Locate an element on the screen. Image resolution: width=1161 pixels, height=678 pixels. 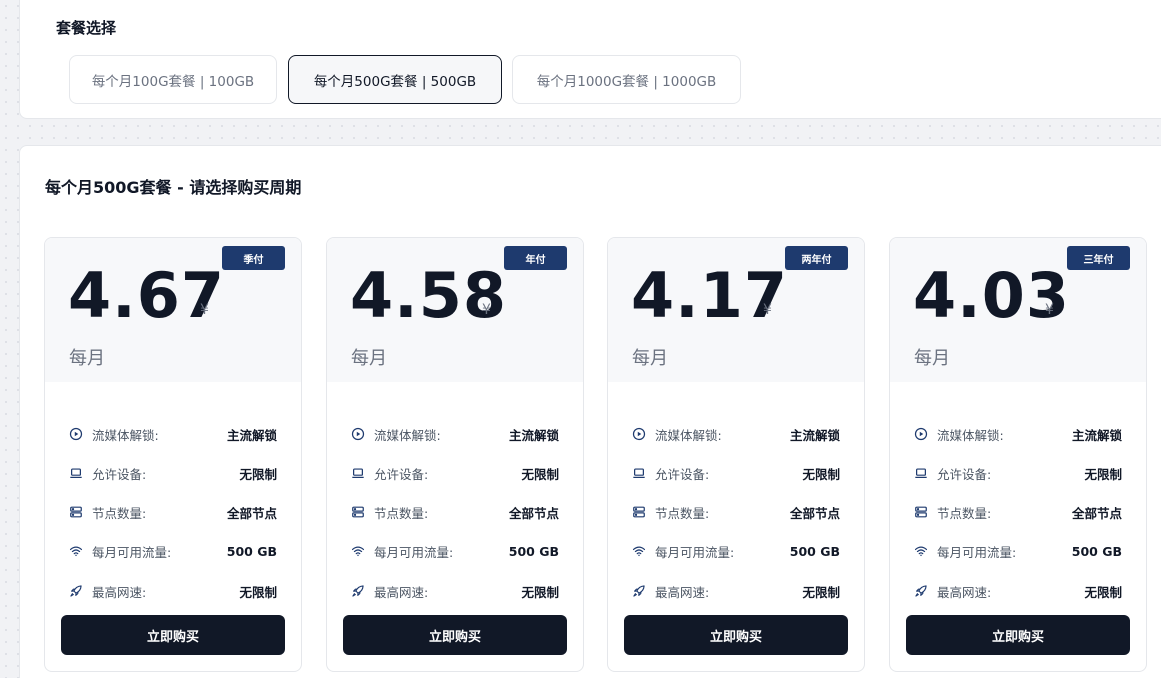
billing-cycle-badge: 三年付 is located at coordinates (1098, 258).